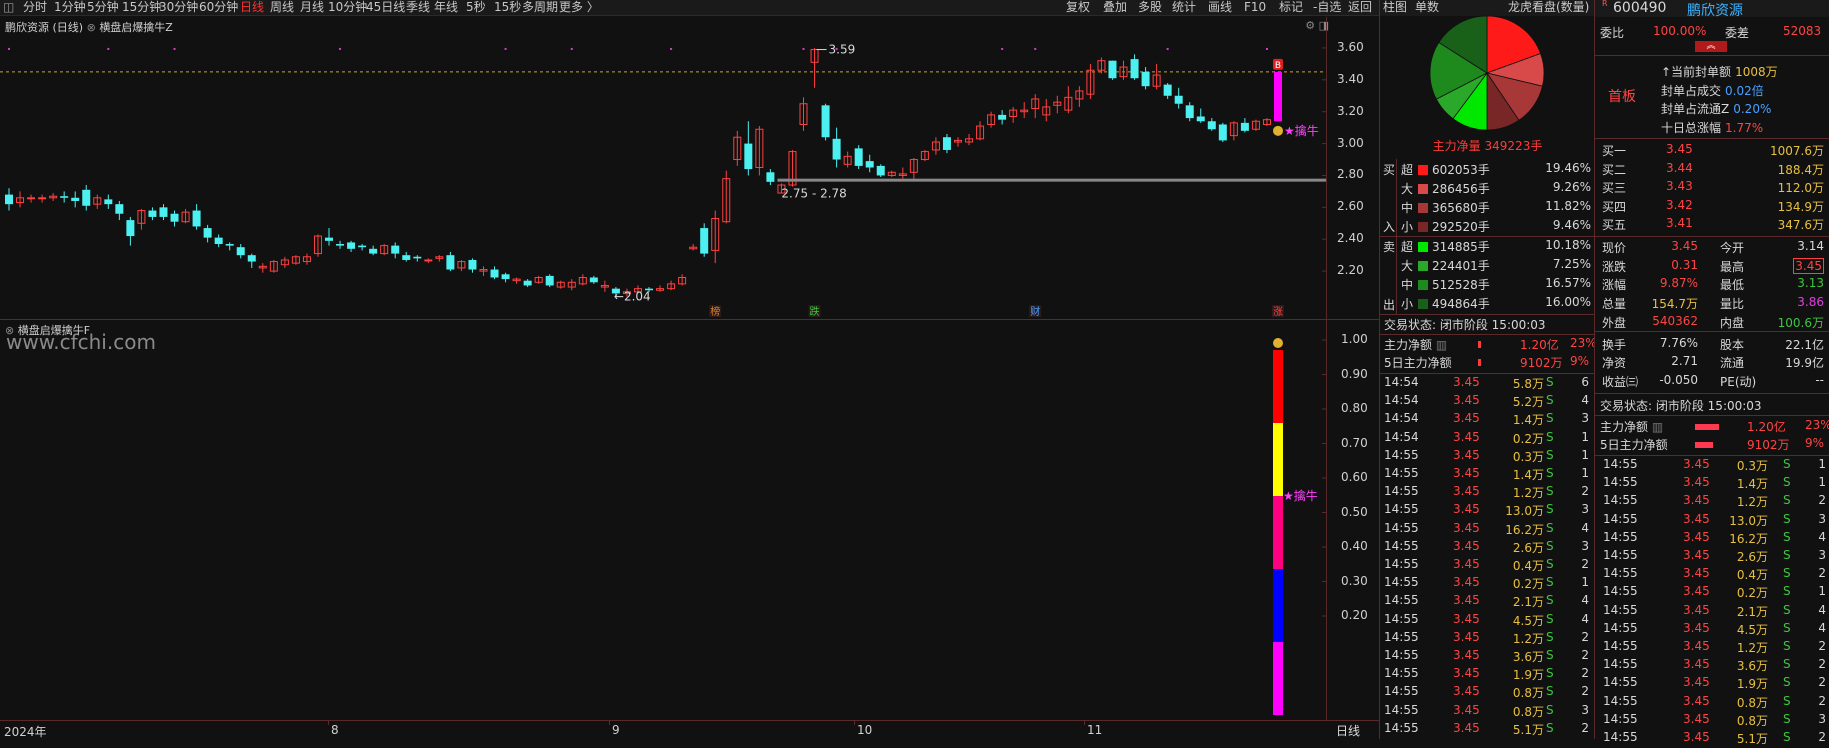  Describe the element at coordinates (1712, 415) in the screenshot. I see `divider` at that location.